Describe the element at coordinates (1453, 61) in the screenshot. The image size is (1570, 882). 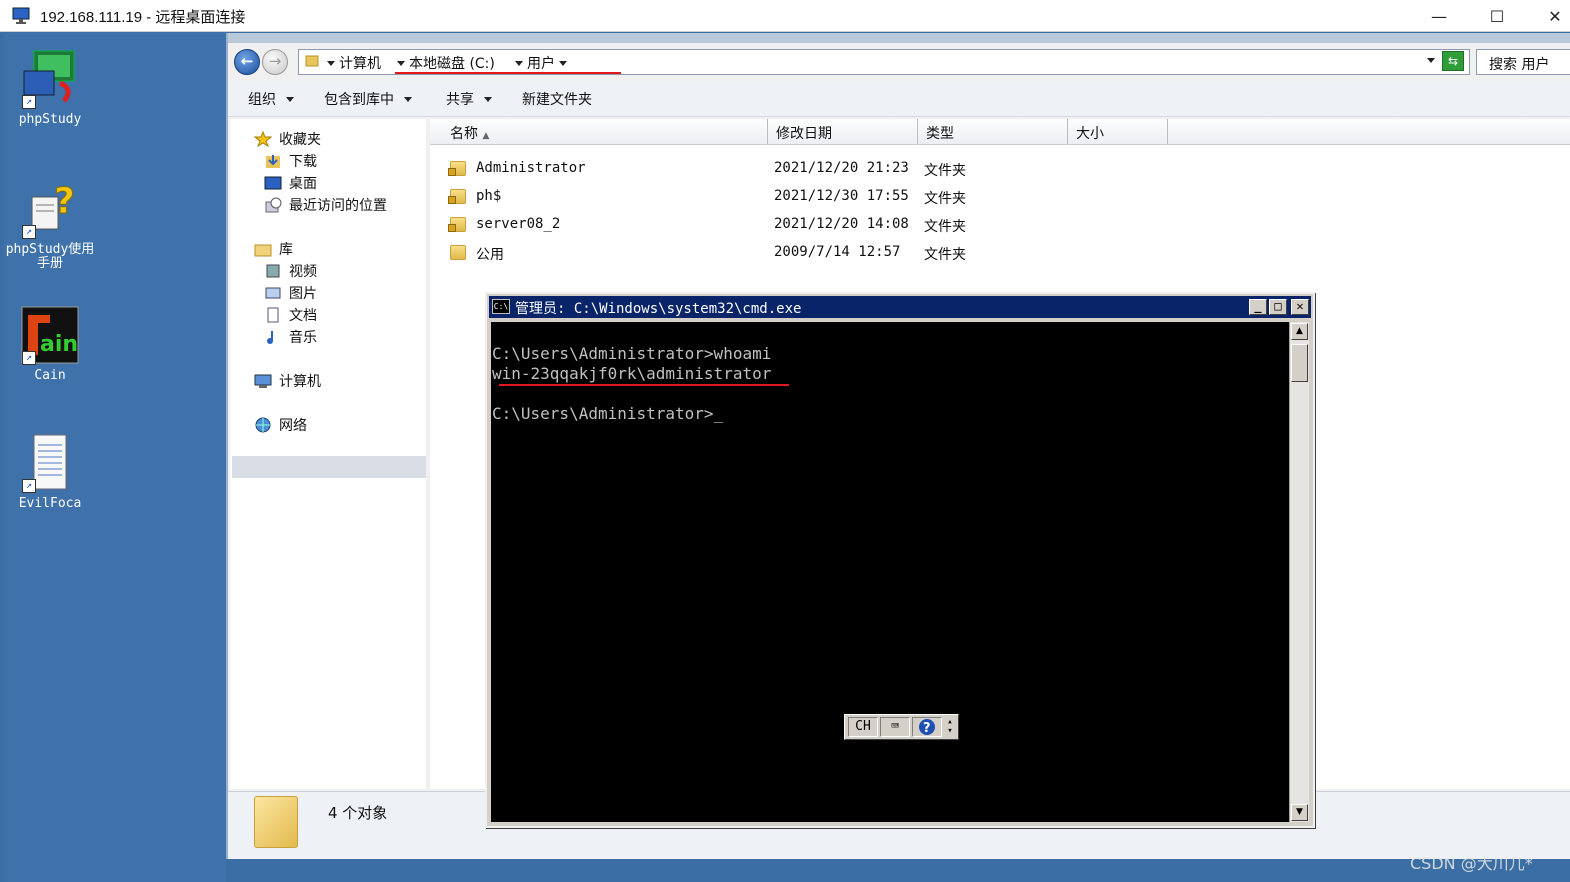
I see `refresh-icon: ⇆` at that location.